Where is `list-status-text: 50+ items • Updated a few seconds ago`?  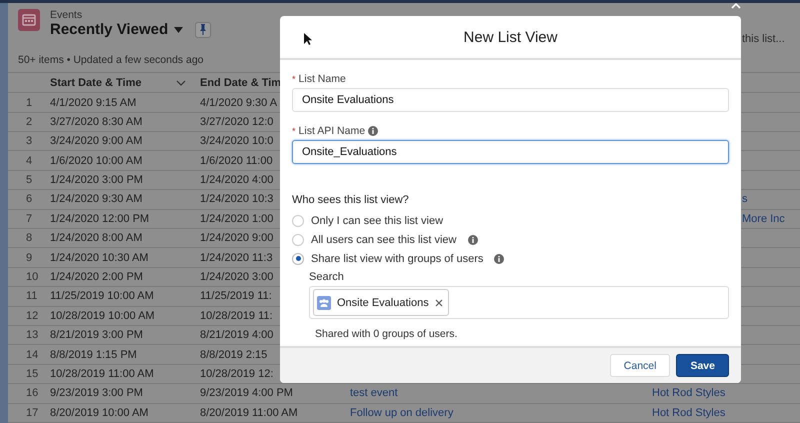
list-status-text: 50+ items • Updated a few seconds ago is located at coordinates (111, 60).